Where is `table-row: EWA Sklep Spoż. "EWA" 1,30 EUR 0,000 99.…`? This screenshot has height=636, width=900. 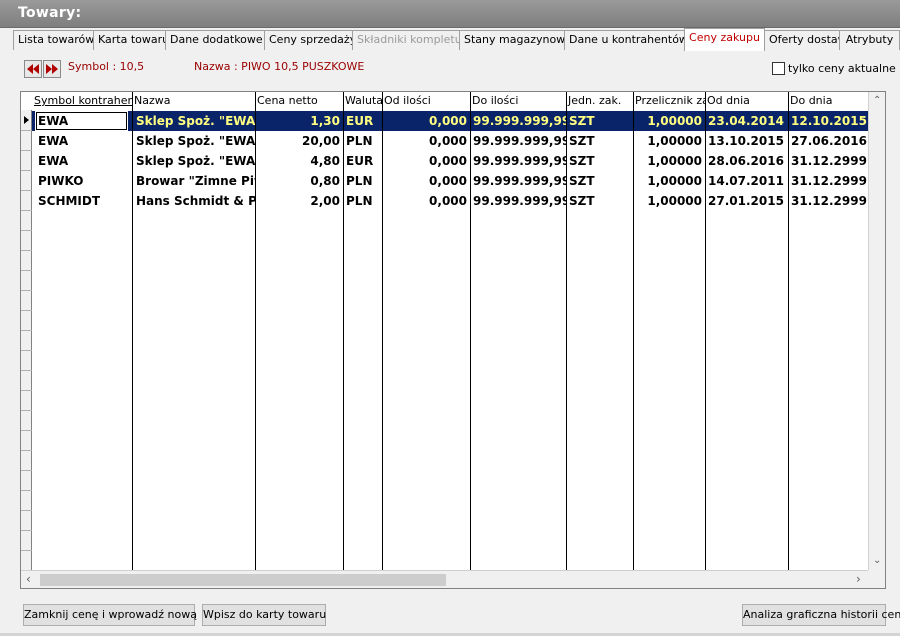
table-row: EWA Sklep Spoż. "EWA" 1,30 EUR 0,000 99.… is located at coordinates (450, 121).